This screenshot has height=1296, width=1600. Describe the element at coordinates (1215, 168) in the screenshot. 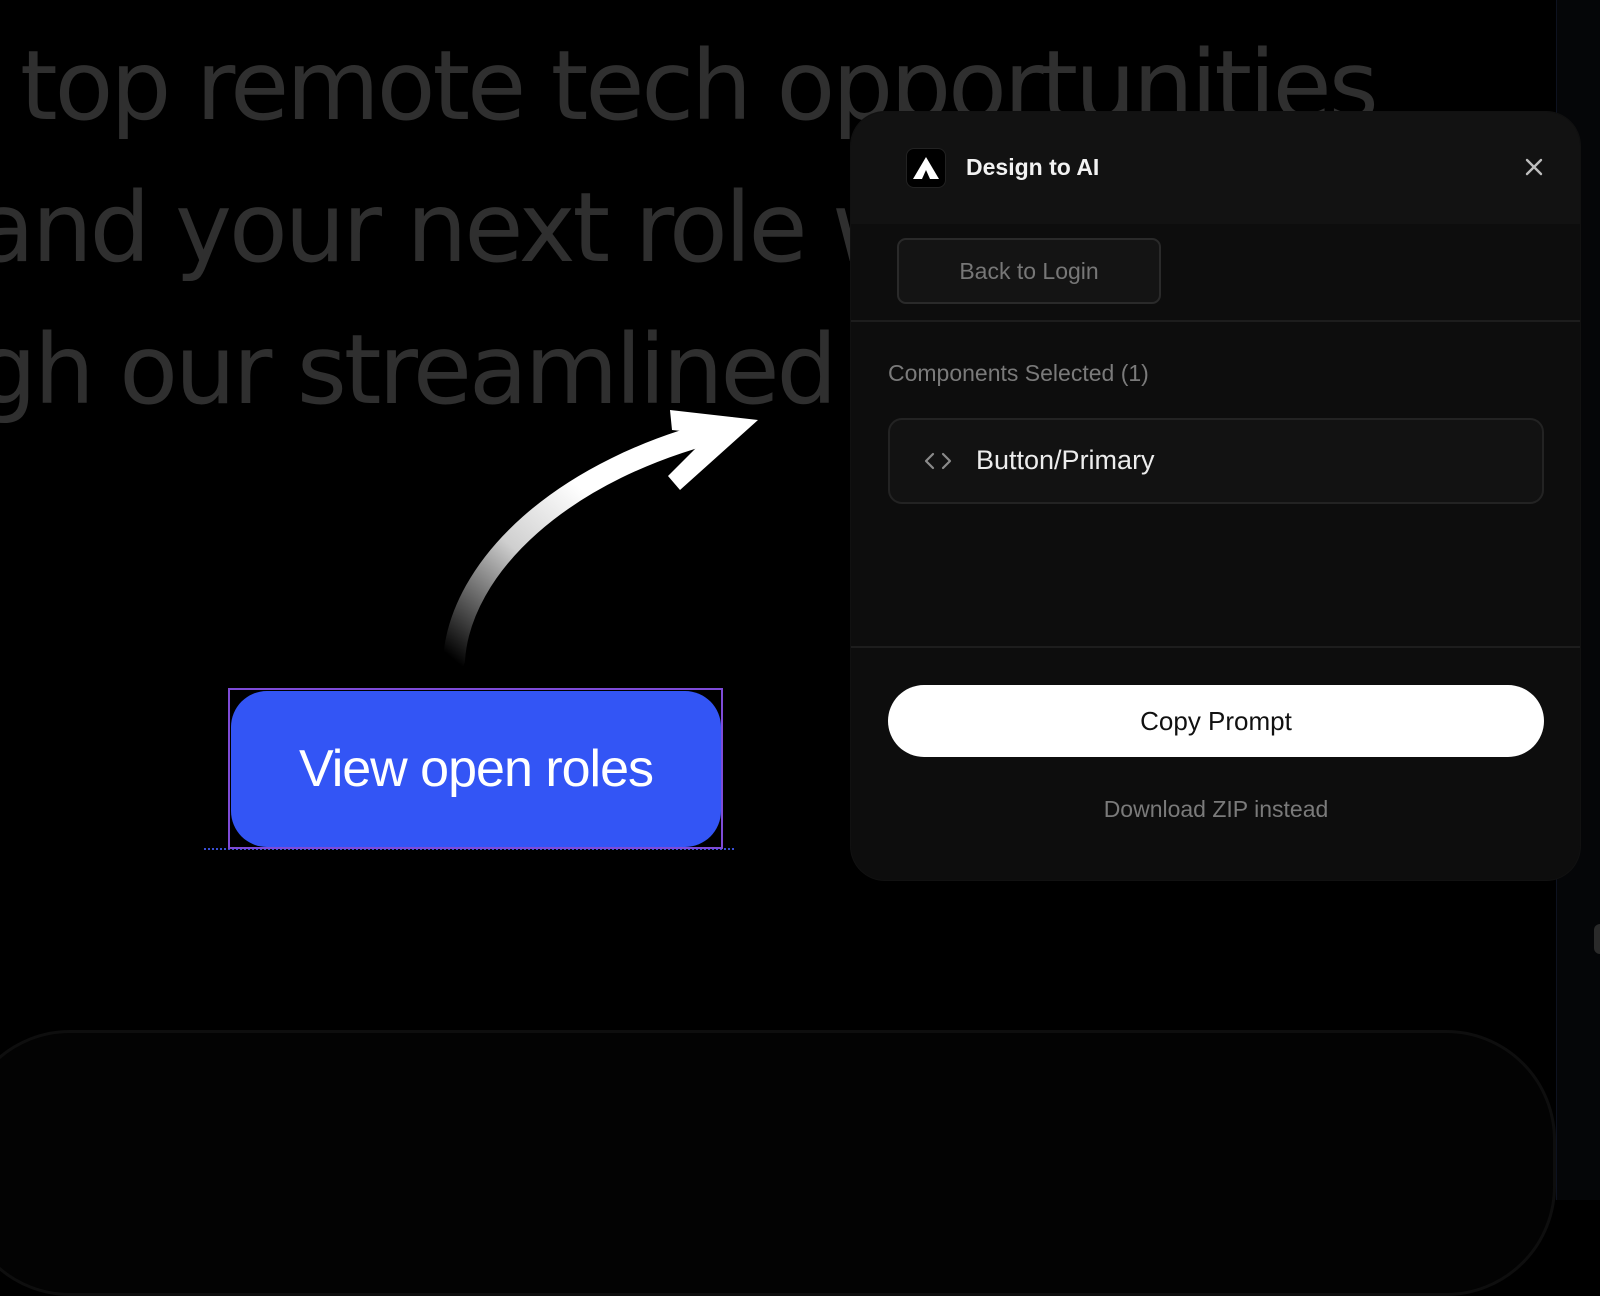

I see `panel-header: Design to AI` at that location.